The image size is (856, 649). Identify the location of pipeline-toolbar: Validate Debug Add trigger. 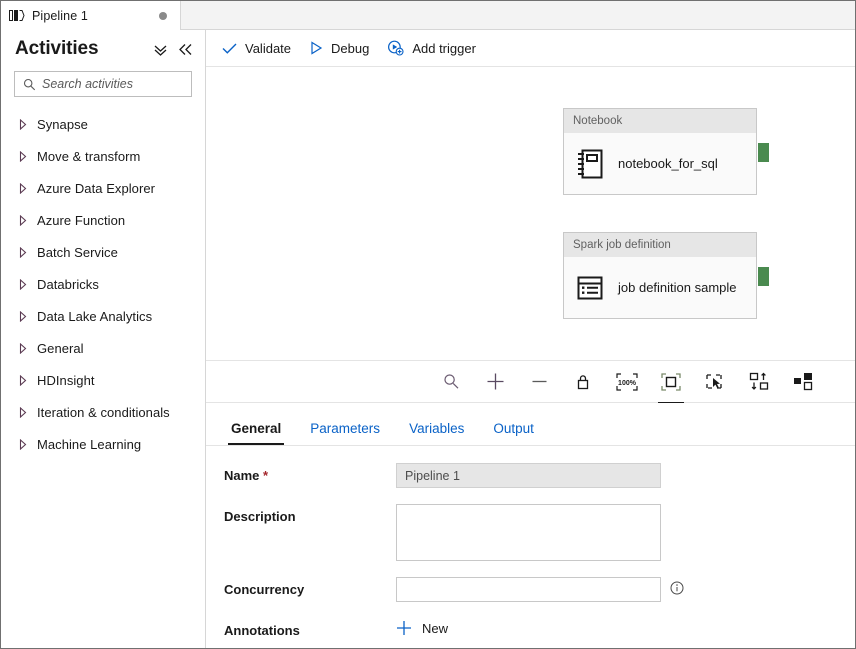
(530, 48).